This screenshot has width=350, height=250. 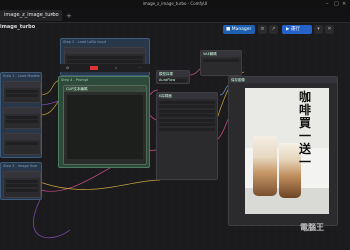 What do you see at coordinates (20, 166) in the screenshot?
I see `group-size-label: Step 3 - Image Size` at bounding box center [20, 166].